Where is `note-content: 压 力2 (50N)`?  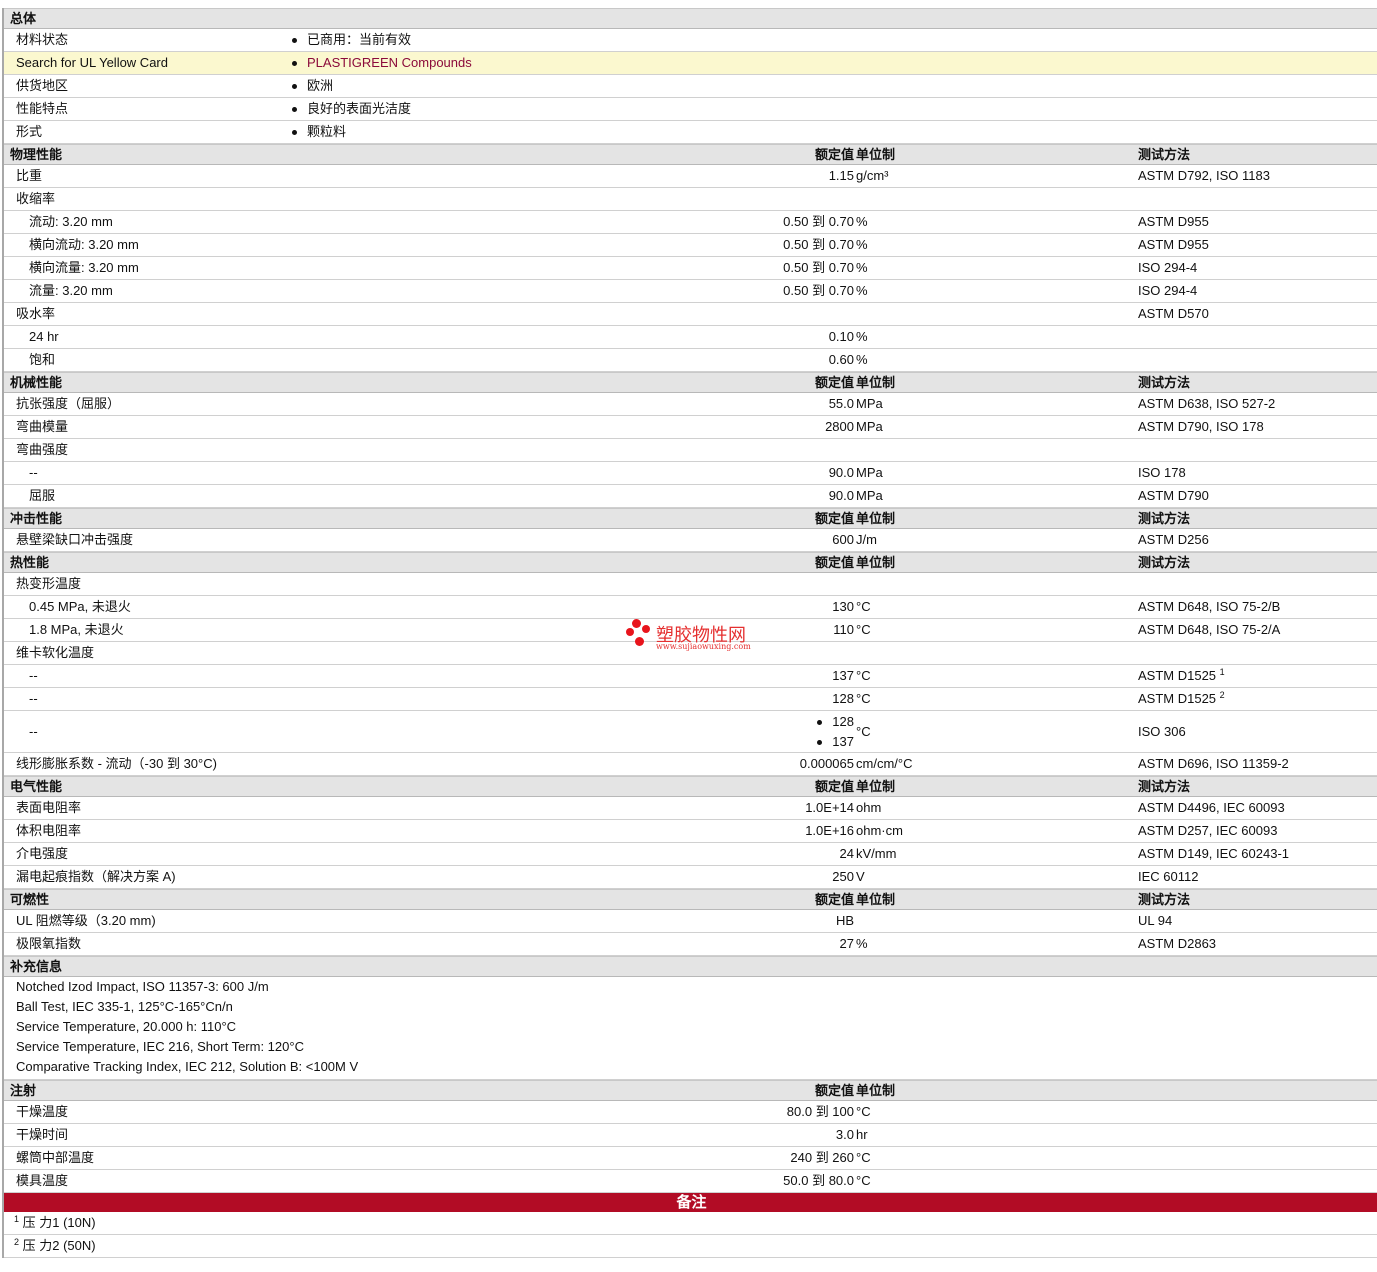
note-content: 压 力2 (50N) is located at coordinates (59, 1245).